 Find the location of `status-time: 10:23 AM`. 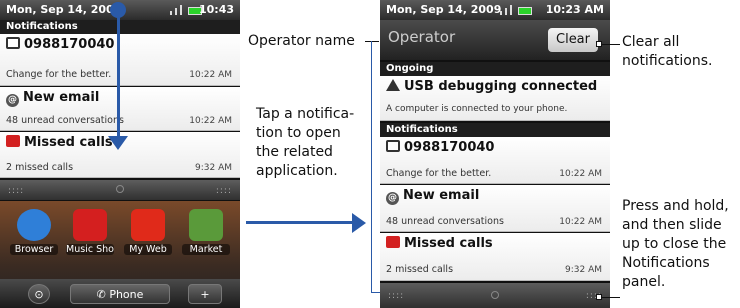

status-time: 10:23 AM is located at coordinates (574, 9).